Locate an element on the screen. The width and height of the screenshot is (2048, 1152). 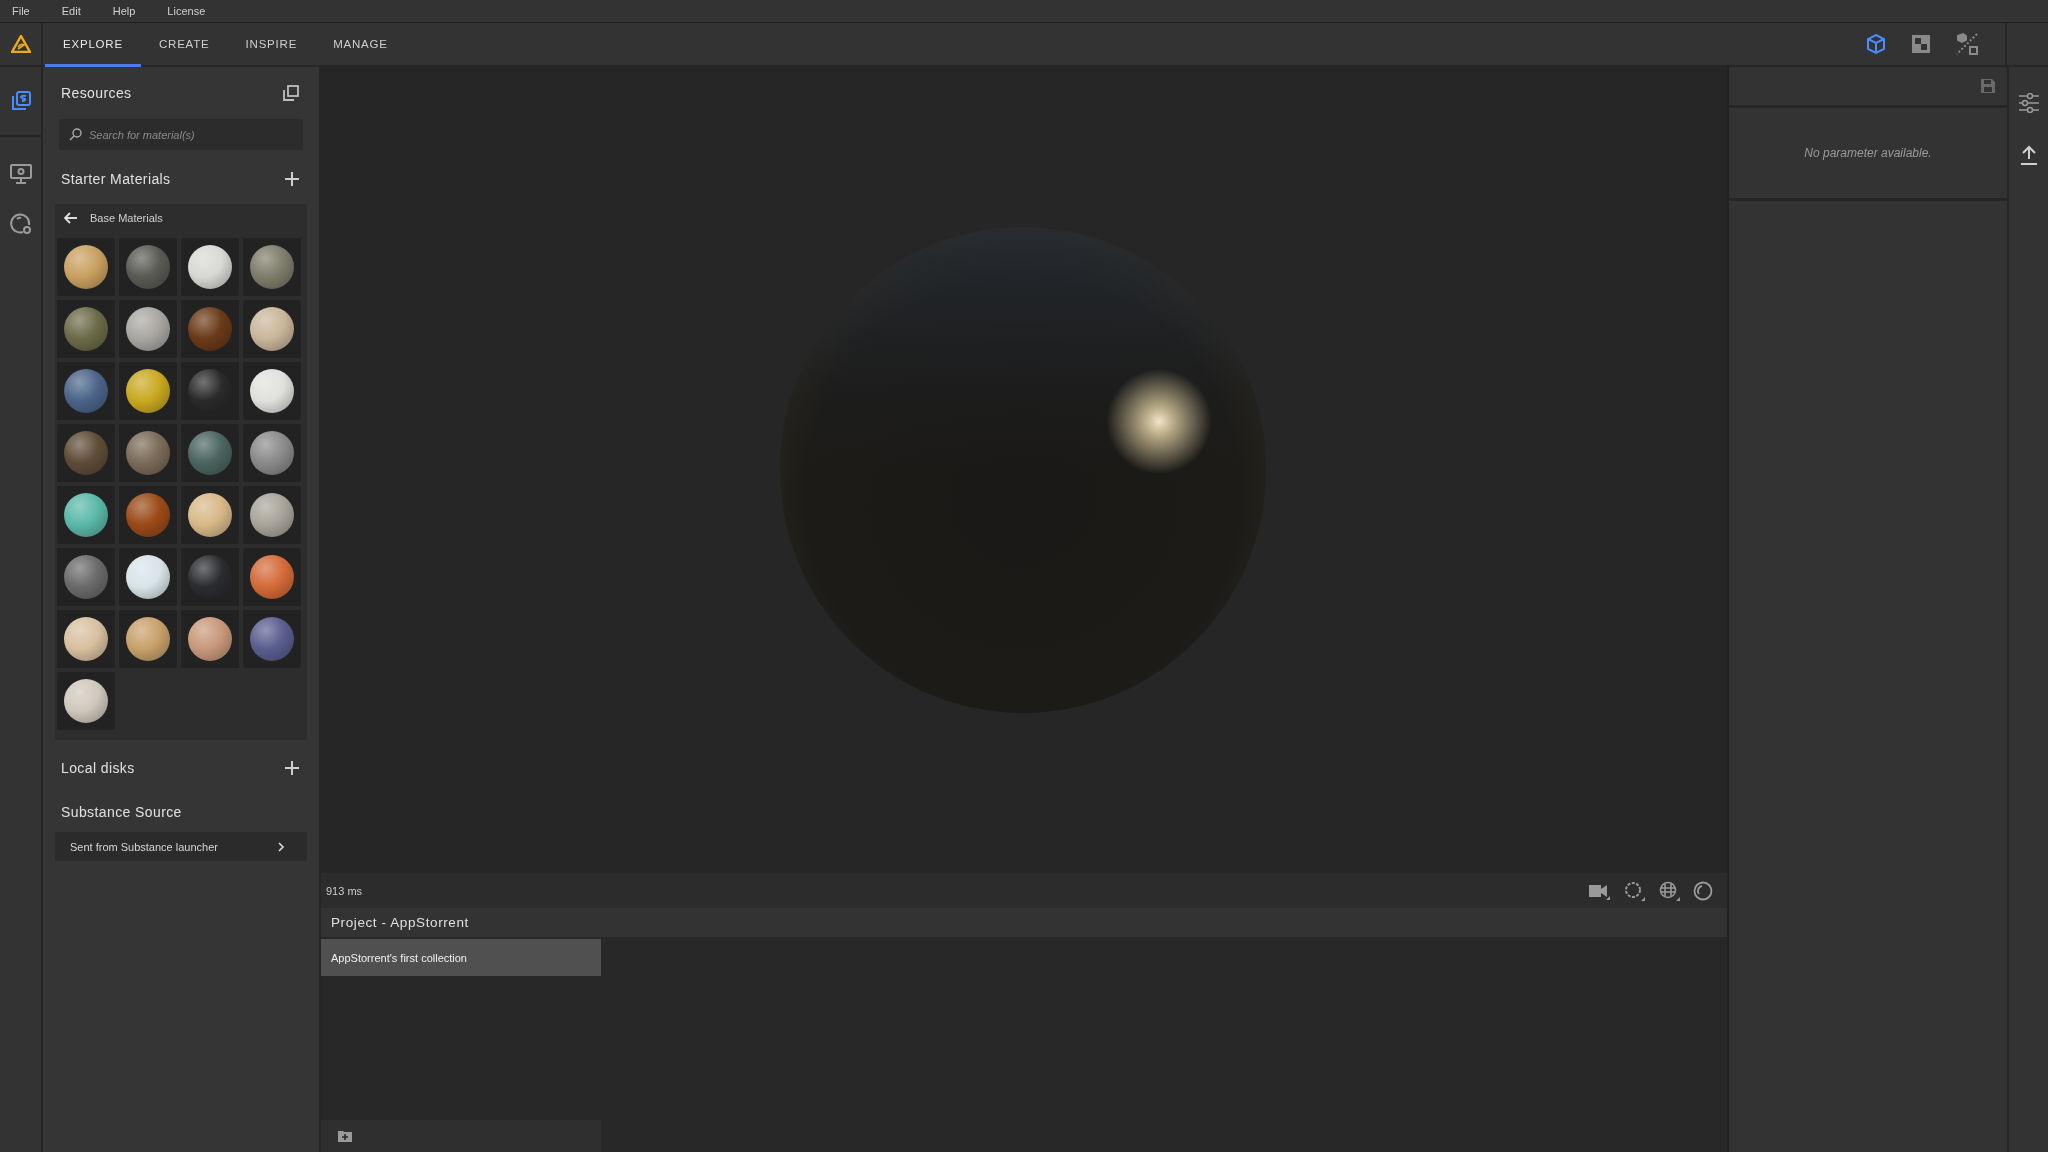
menu-item: Help is located at coordinates (124, 11).